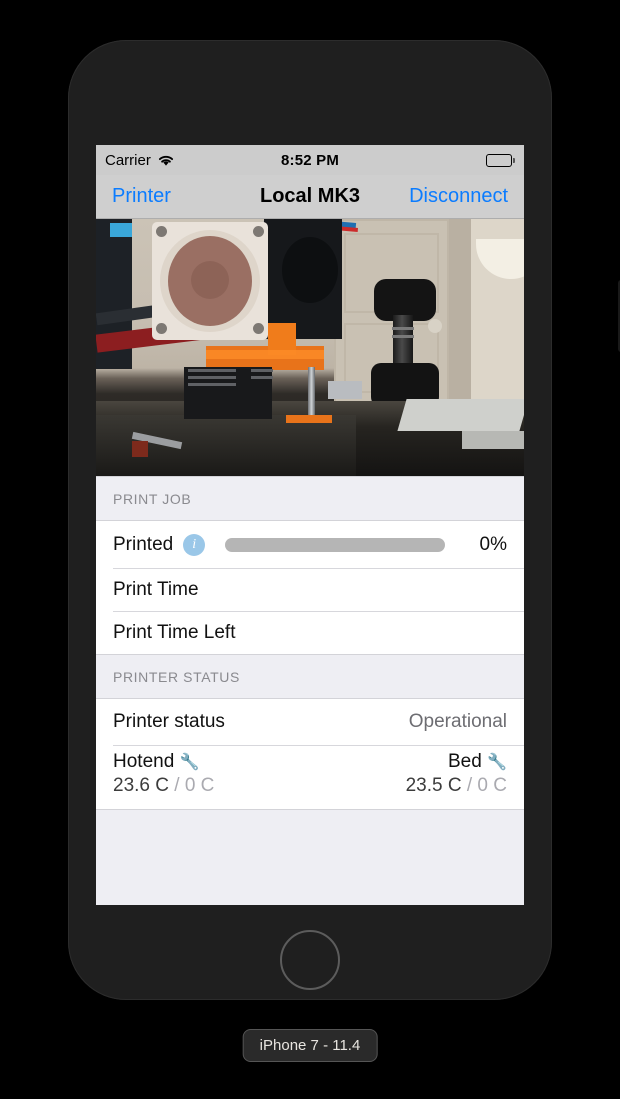 The height and width of the screenshot is (1099, 620). I want to click on print-time-left-label: Print Time Left, so click(174, 632).